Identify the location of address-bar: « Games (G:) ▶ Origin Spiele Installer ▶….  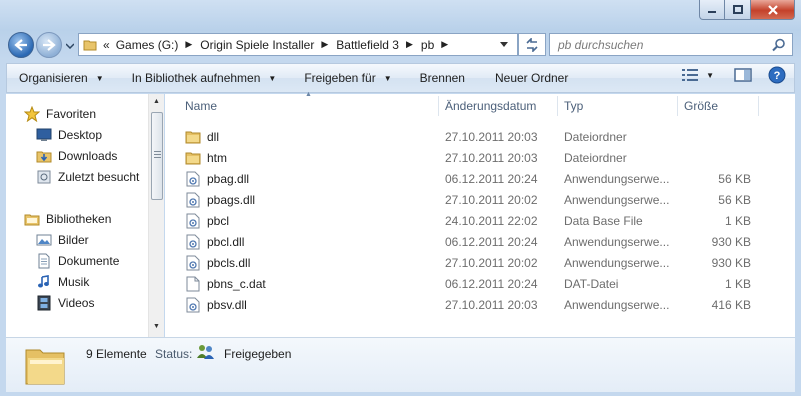
(298, 44).